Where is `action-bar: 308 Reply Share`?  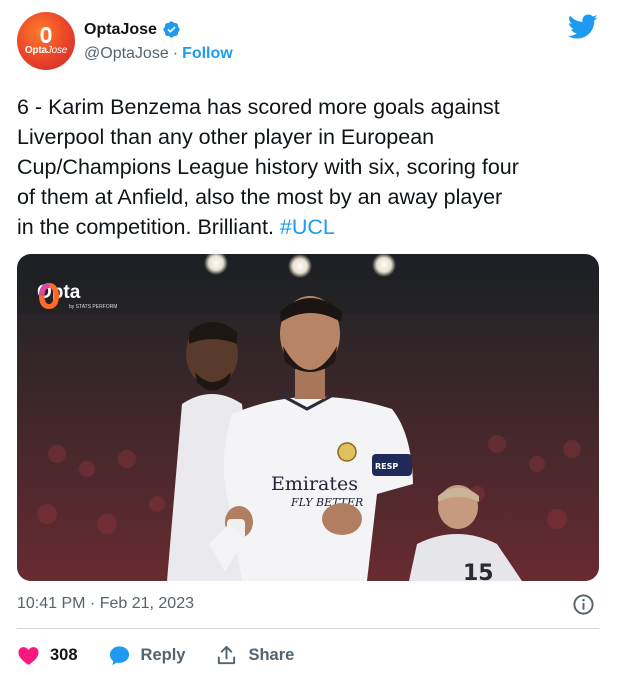
action-bar: 308 Reply Share is located at coordinates (170, 655).